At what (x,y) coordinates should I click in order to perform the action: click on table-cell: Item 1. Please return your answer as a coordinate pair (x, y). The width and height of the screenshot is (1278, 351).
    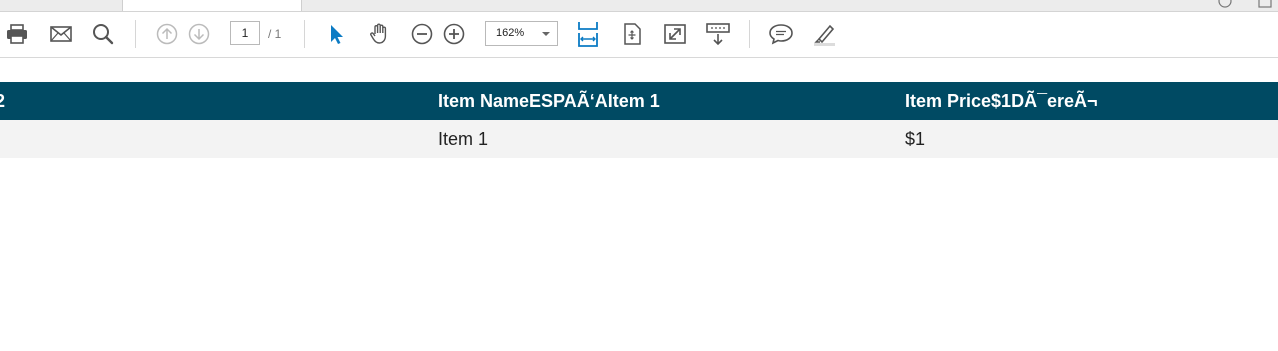
    Looking at the image, I should click on (463, 139).